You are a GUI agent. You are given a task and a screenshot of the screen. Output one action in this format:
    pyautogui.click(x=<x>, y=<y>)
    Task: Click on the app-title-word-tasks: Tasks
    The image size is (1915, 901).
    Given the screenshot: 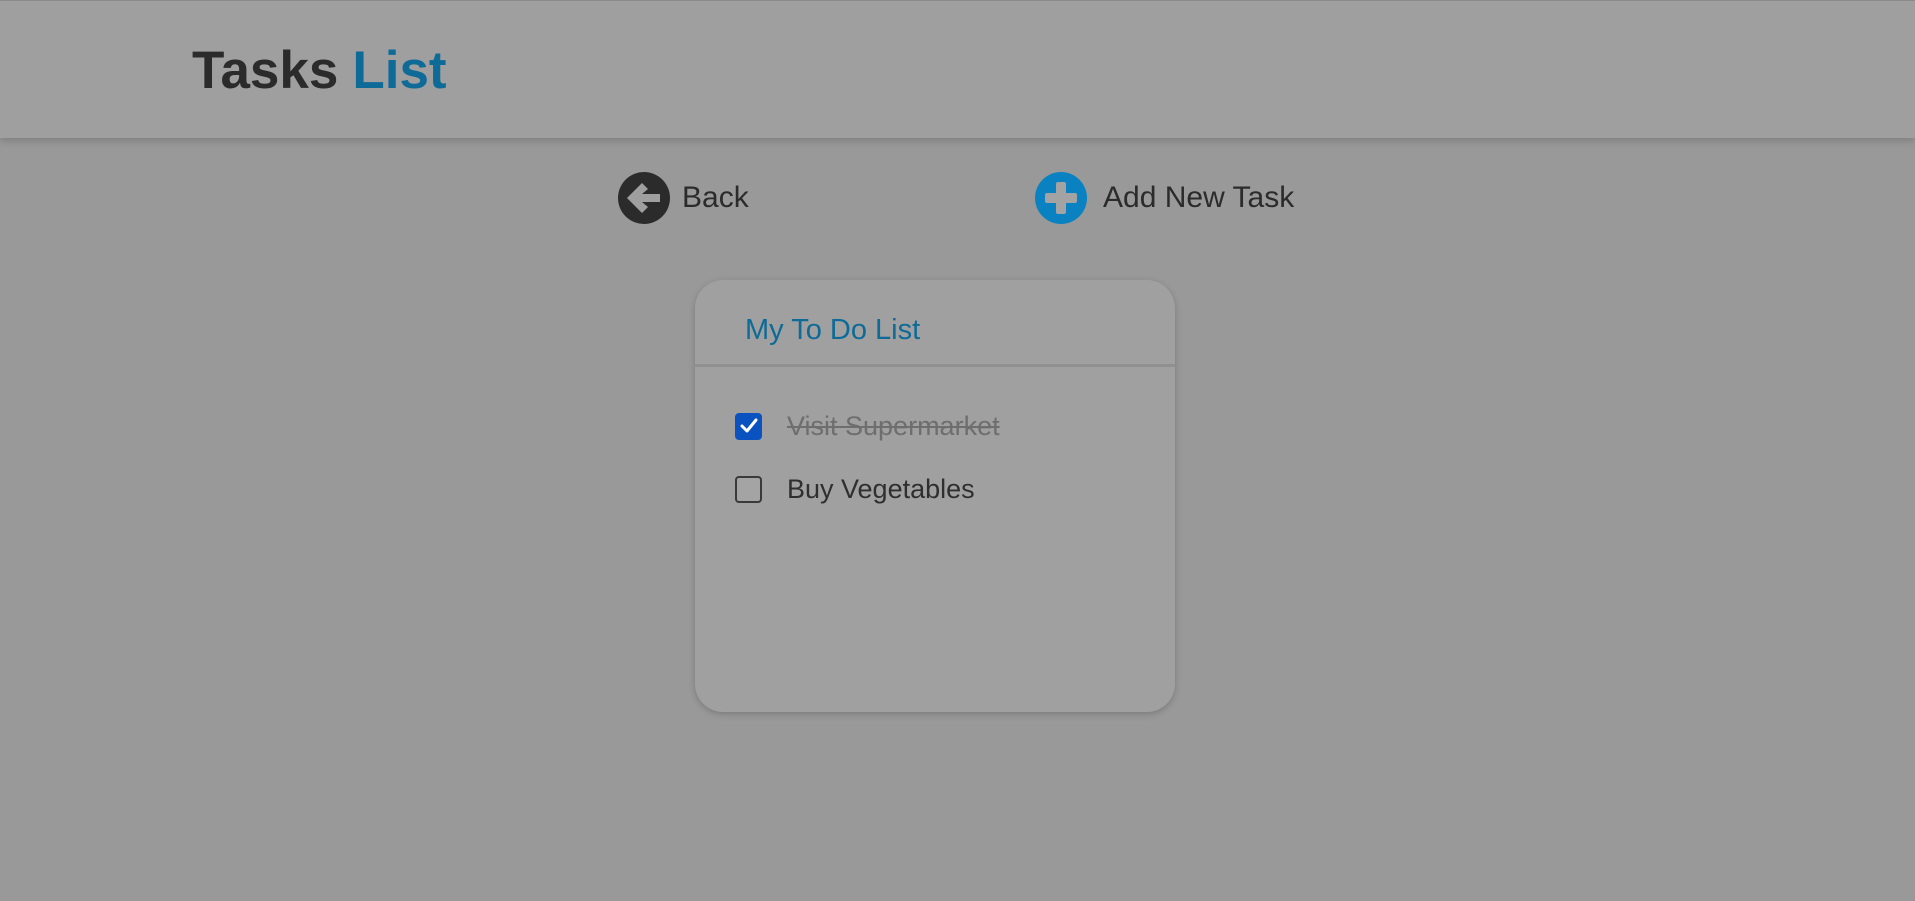 What is the action you would take?
    pyautogui.click(x=265, y=70)
    